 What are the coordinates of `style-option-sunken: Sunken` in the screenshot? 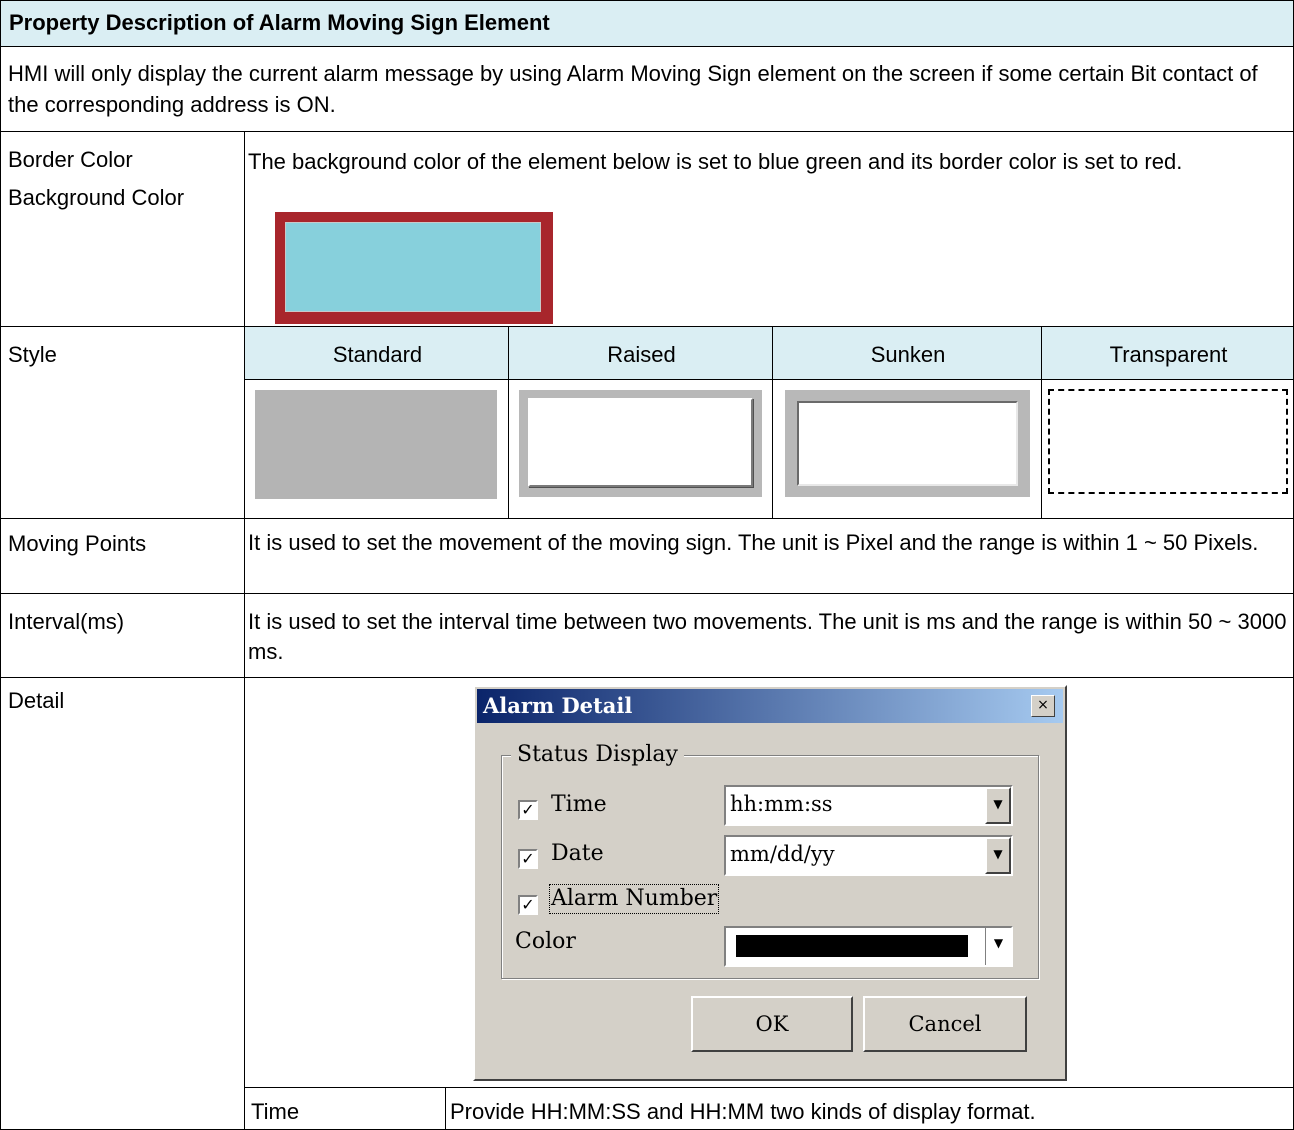 It's located at (908, 354).